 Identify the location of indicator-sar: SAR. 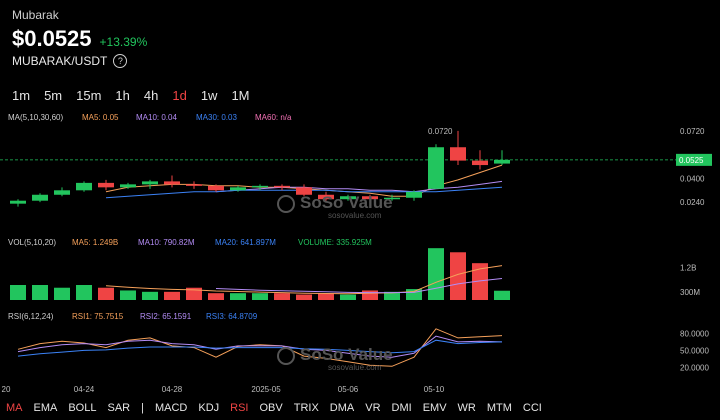
(118, 408).